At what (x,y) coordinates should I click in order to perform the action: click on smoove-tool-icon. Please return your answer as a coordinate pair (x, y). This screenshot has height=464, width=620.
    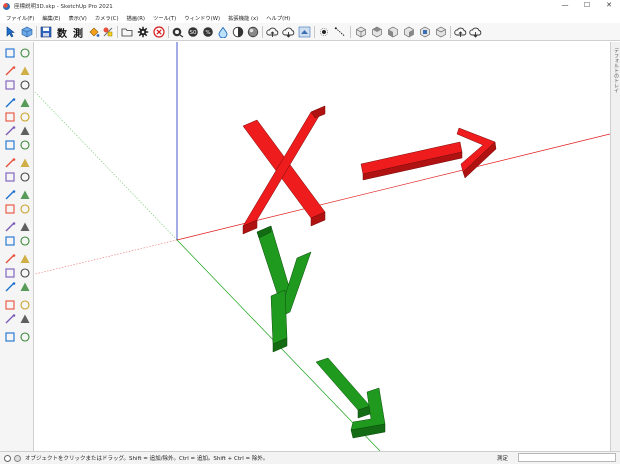
    Looking at the image, I should click on (24, 336).